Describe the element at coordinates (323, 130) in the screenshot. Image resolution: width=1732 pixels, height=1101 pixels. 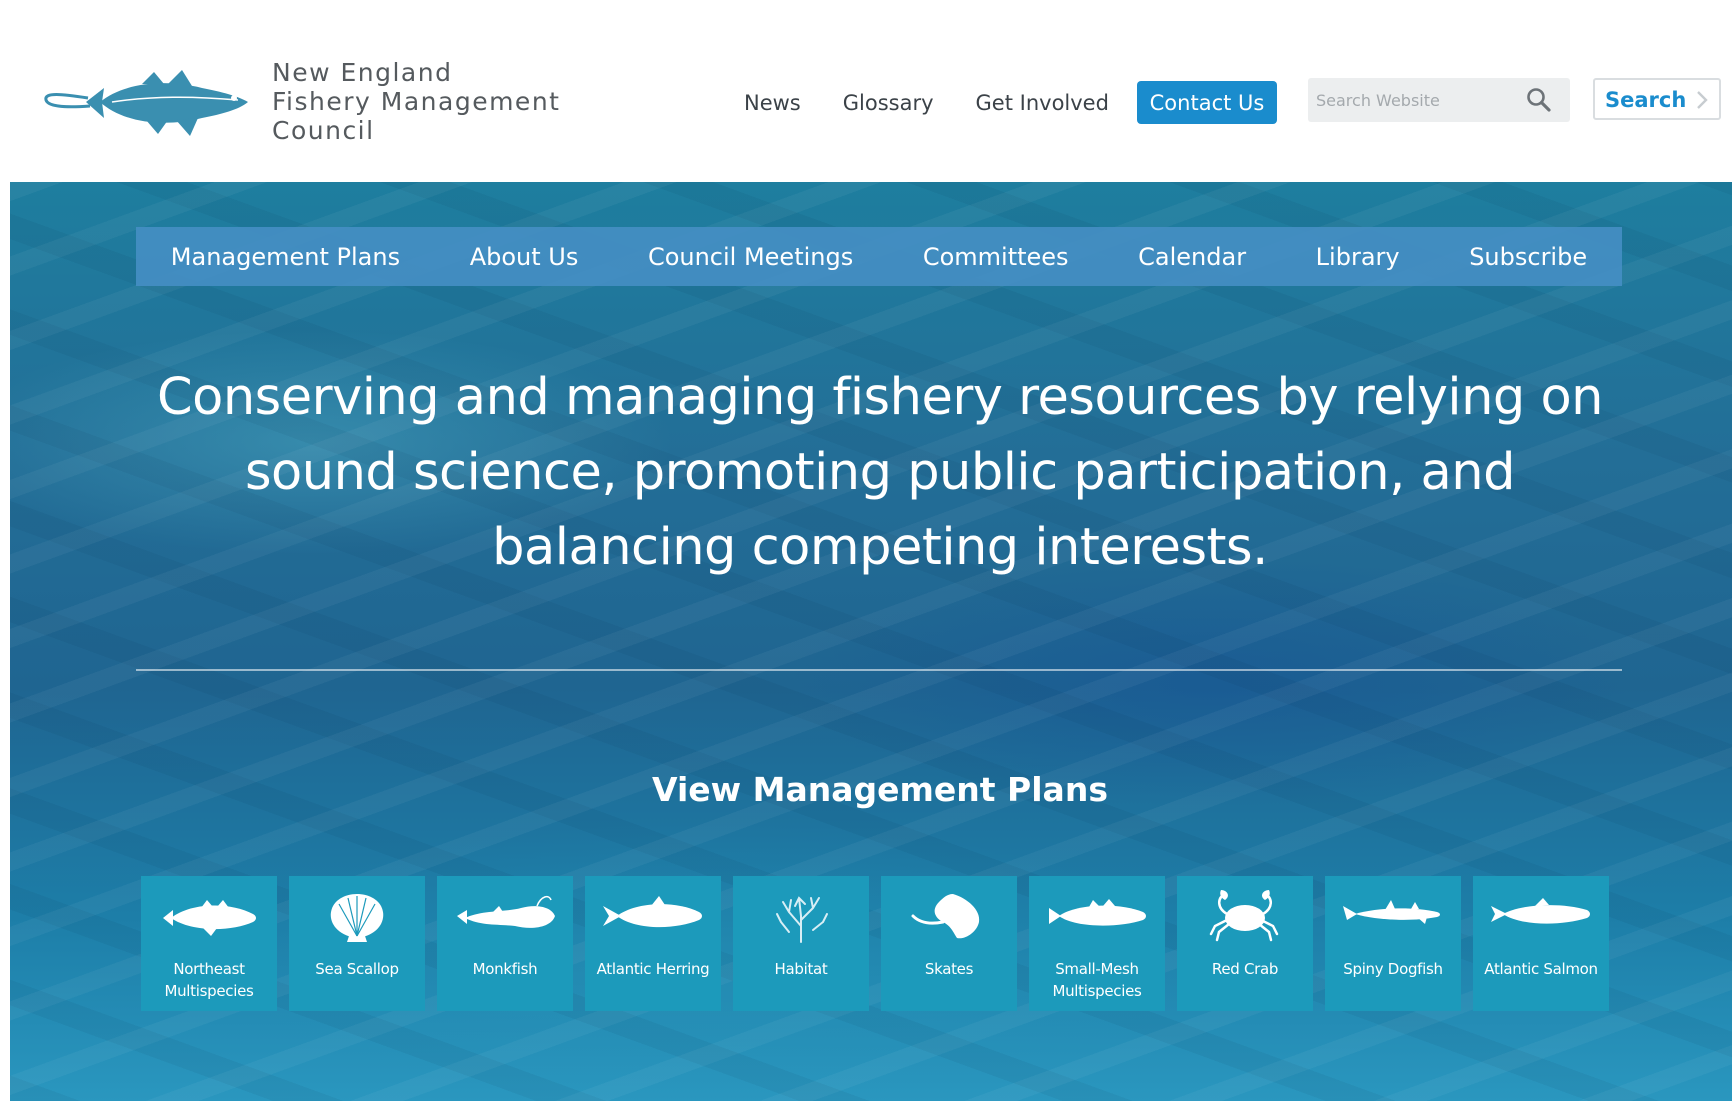
I see `logo-line-3: Council` at that location.